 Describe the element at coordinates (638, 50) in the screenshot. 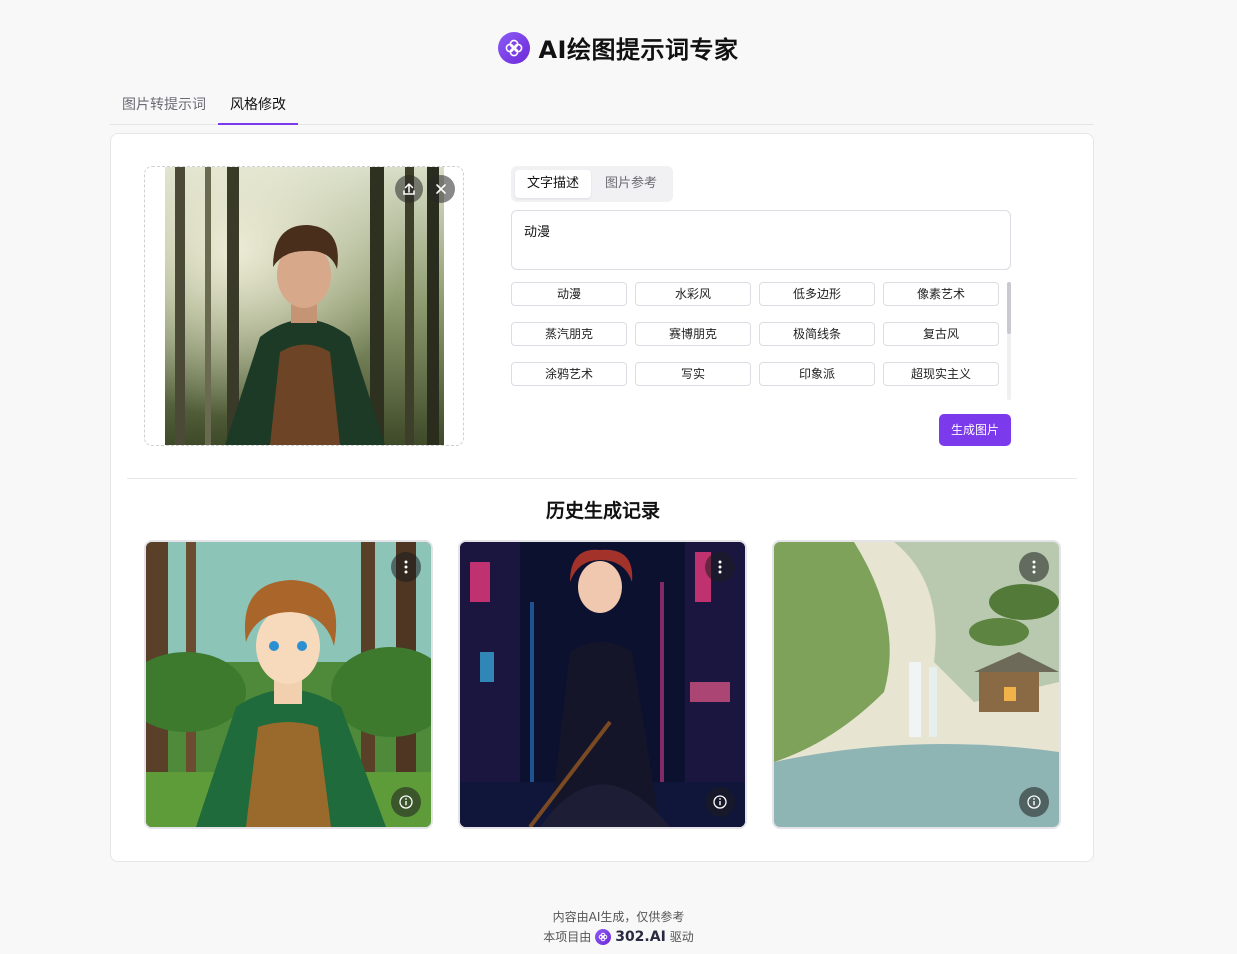

I see `app-title: AI绘图提示词专家` at that location.